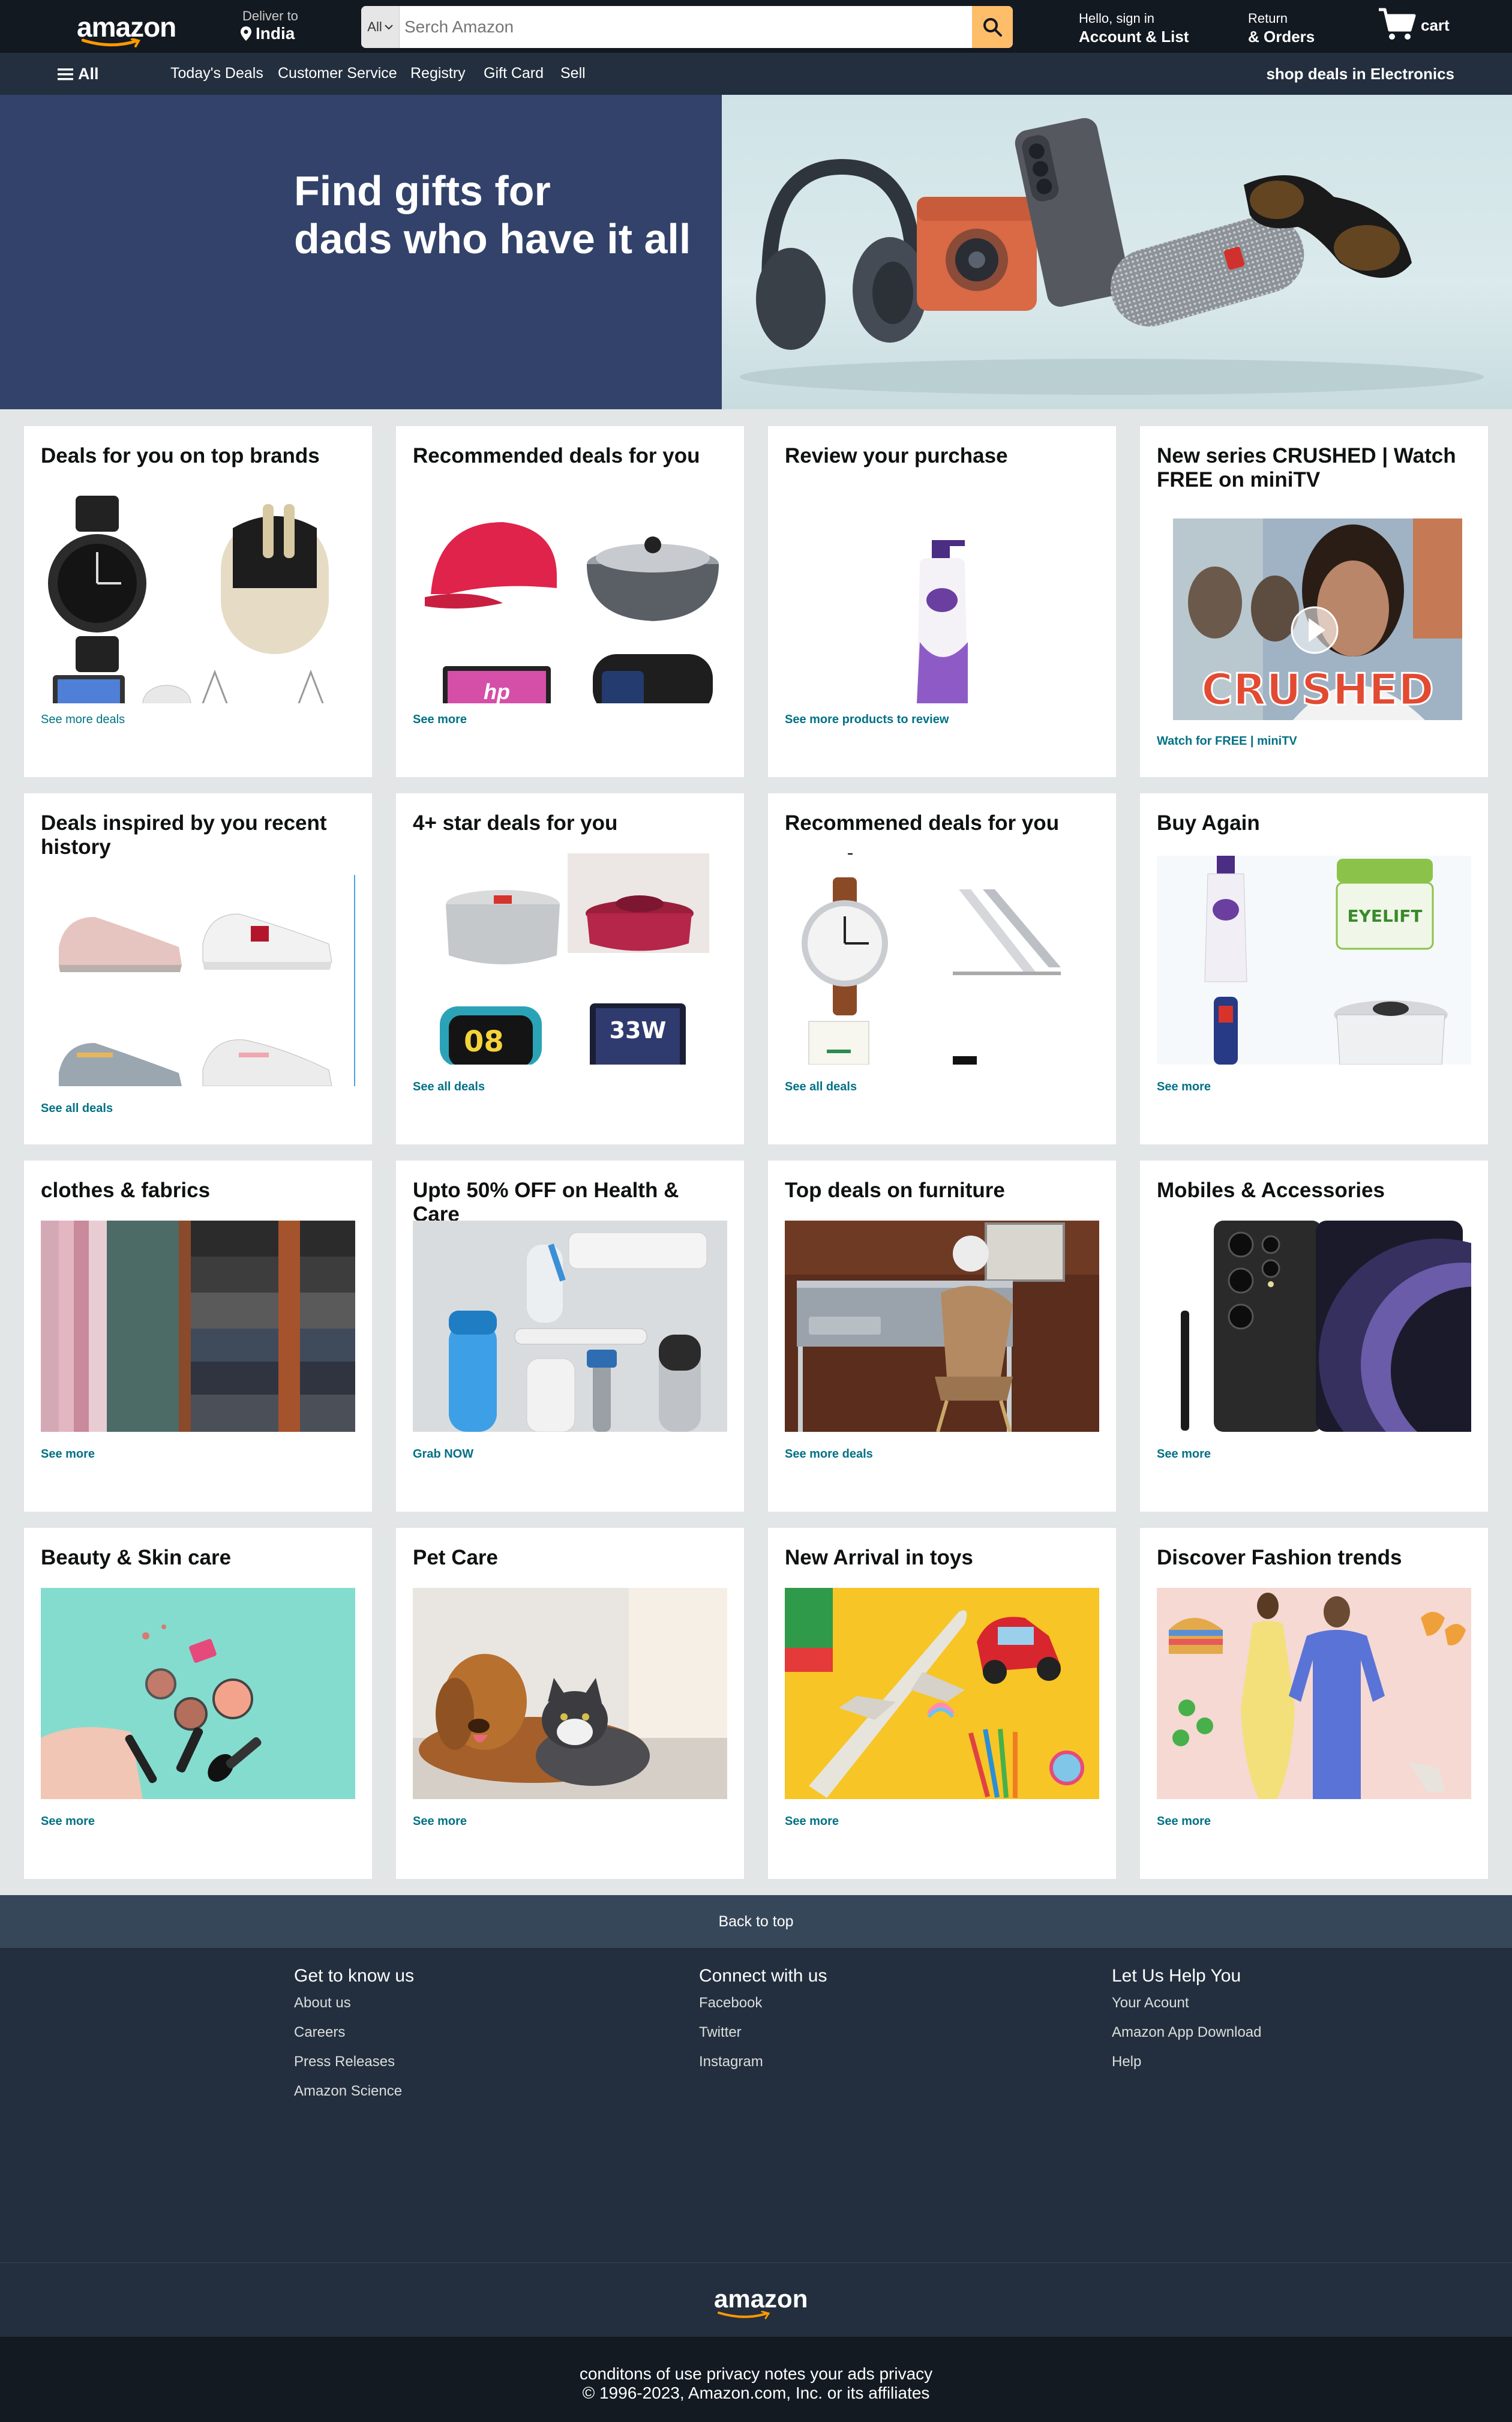  I want to click on cart-button: cart, so click(1414, 24).